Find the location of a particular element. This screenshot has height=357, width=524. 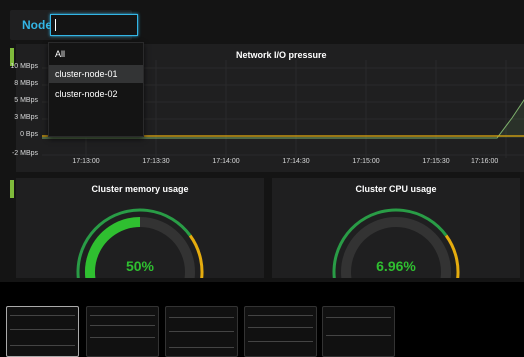

text-caret is located at coordinates (55, 25).